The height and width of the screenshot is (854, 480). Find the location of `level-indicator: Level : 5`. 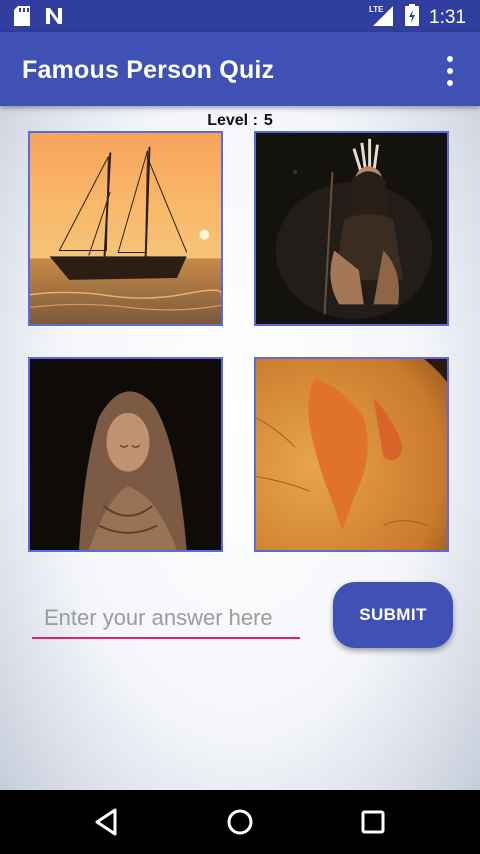

level-indicator: Level : 5 is located at coordinates (240, 121).